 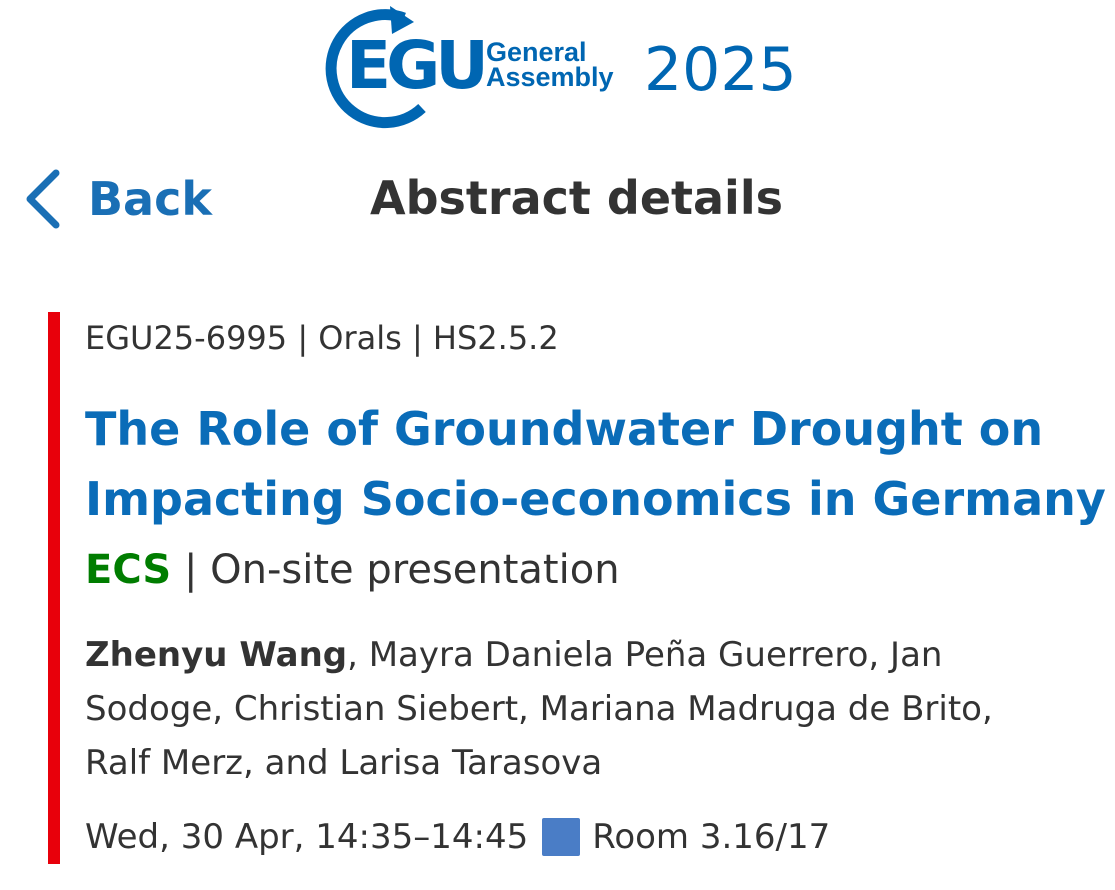 I want to click on abstract-title-line2: Impacting Socio-economics in Germany, so click(x=595, y=499).